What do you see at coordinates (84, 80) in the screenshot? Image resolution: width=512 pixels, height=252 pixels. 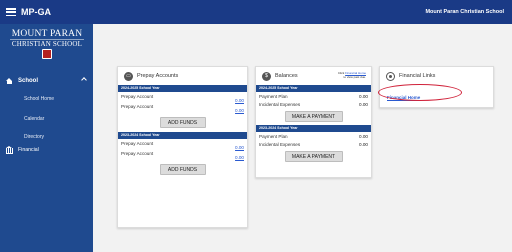 I see `chevron-up-icon` at bounding box center [84, 80].